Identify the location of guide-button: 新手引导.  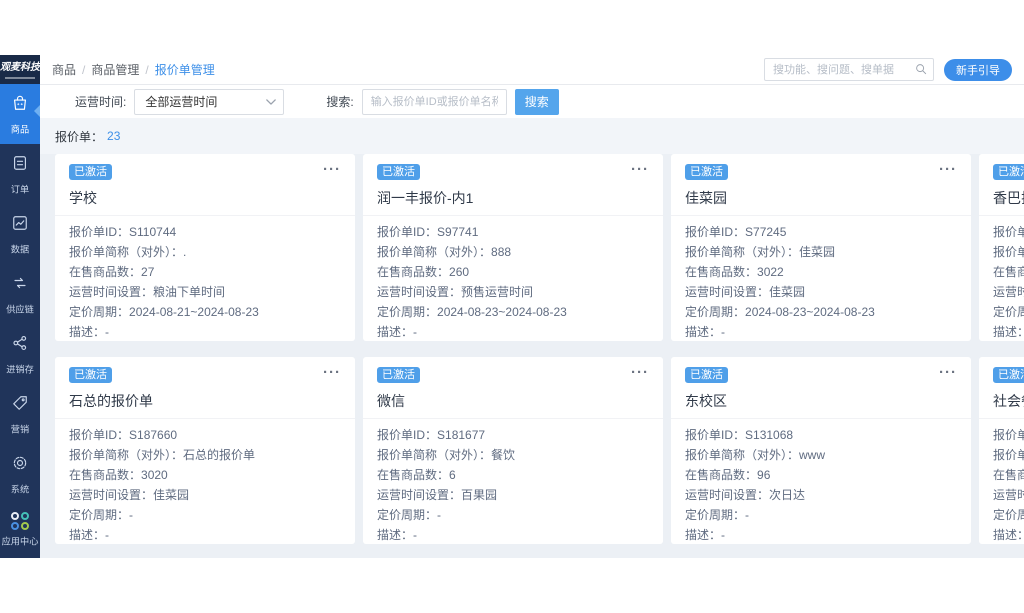
(978, 69).